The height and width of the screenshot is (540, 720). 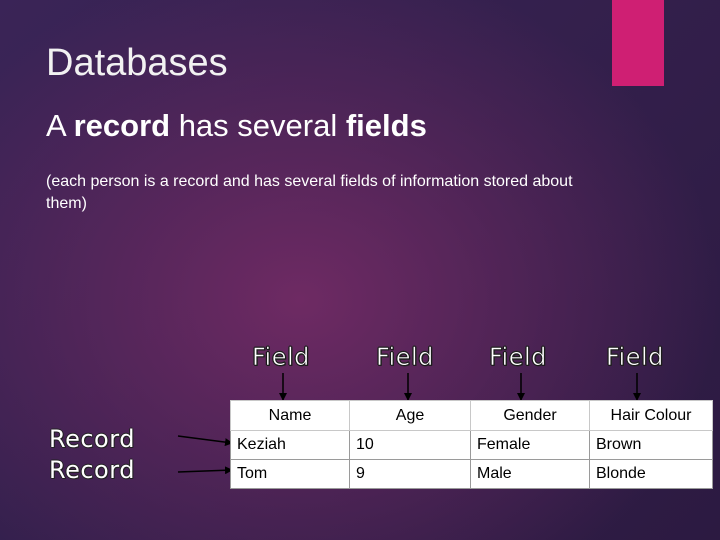 I want to click on header-age: Age, so click(x=410, y=415).